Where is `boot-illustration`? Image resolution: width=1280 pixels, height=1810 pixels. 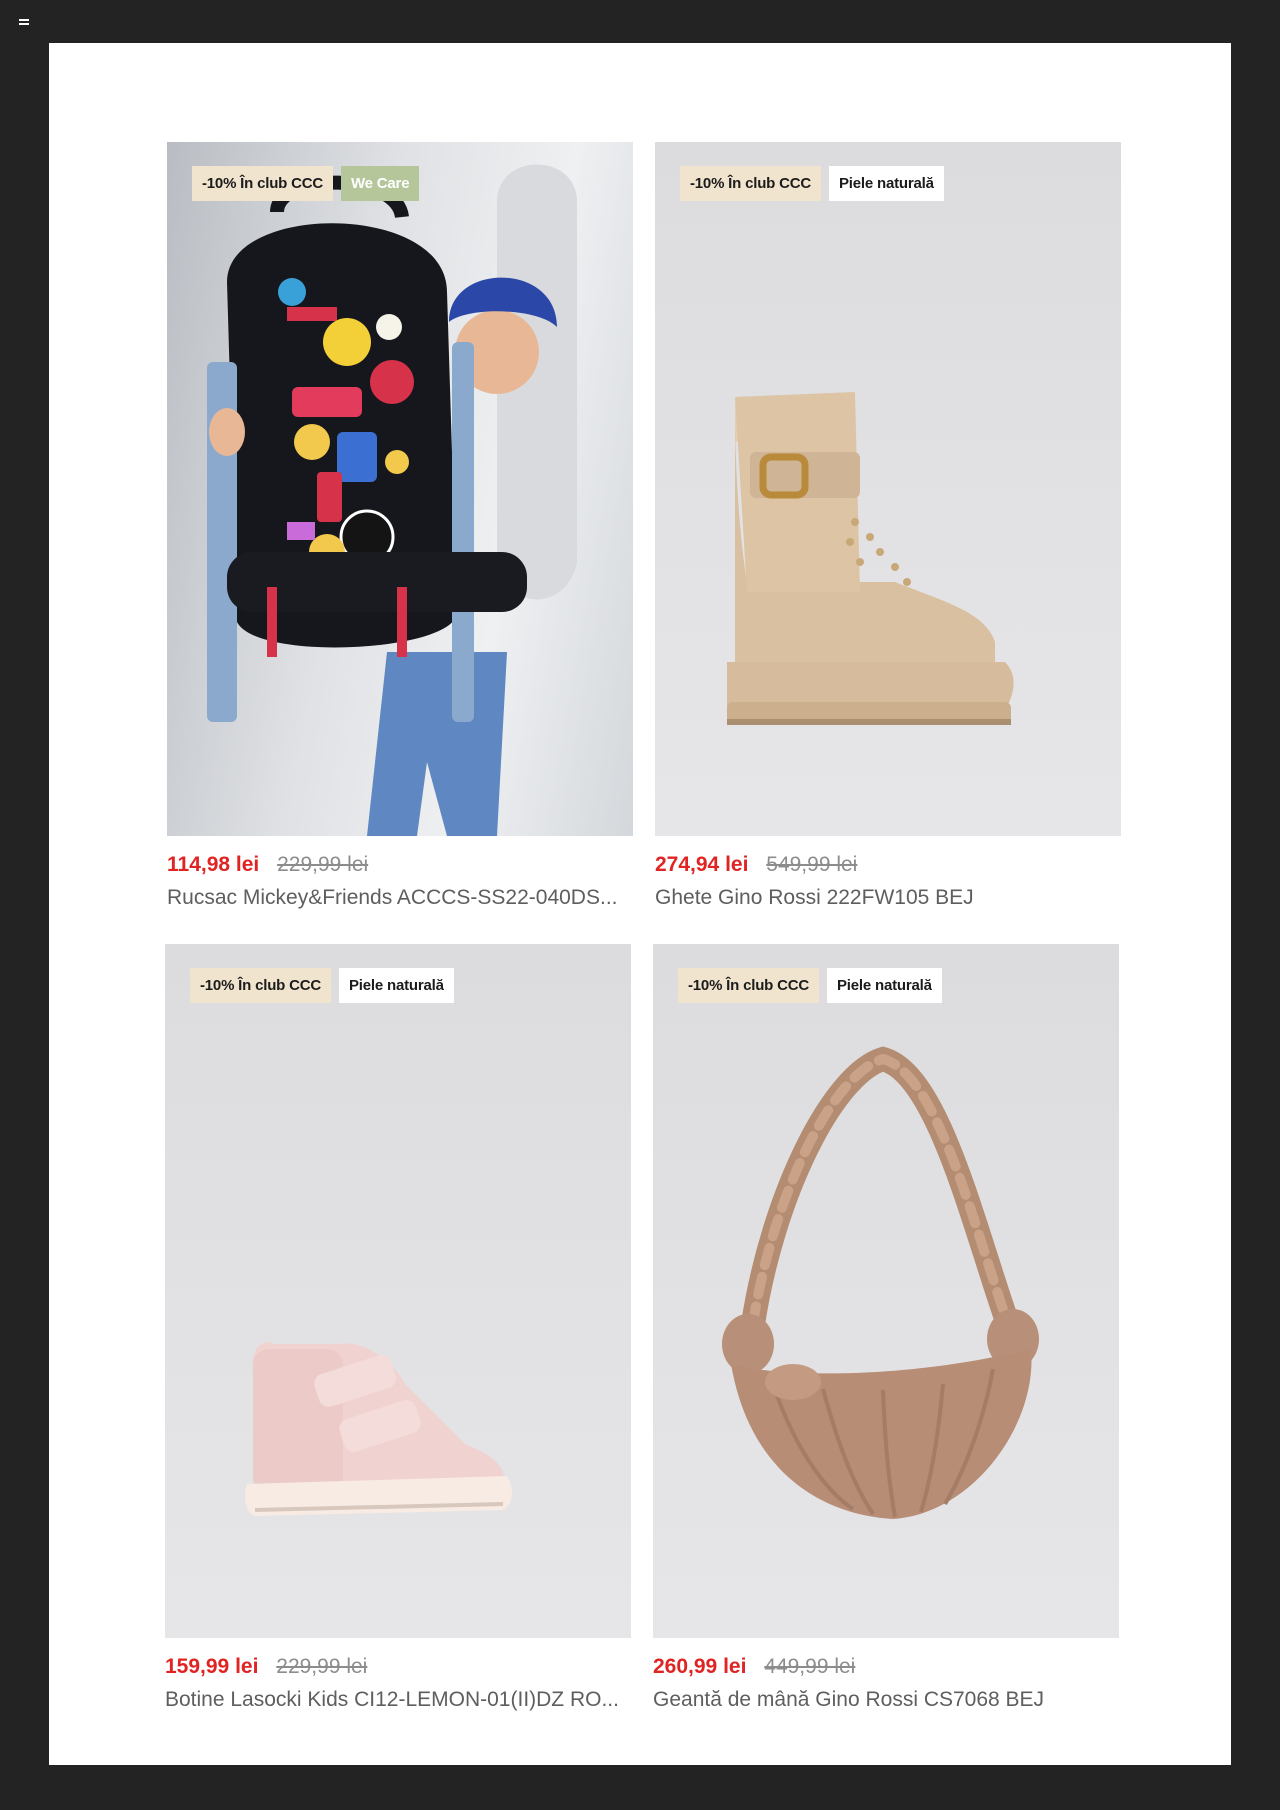 boot-illustration is located at coordinates (870, 558).